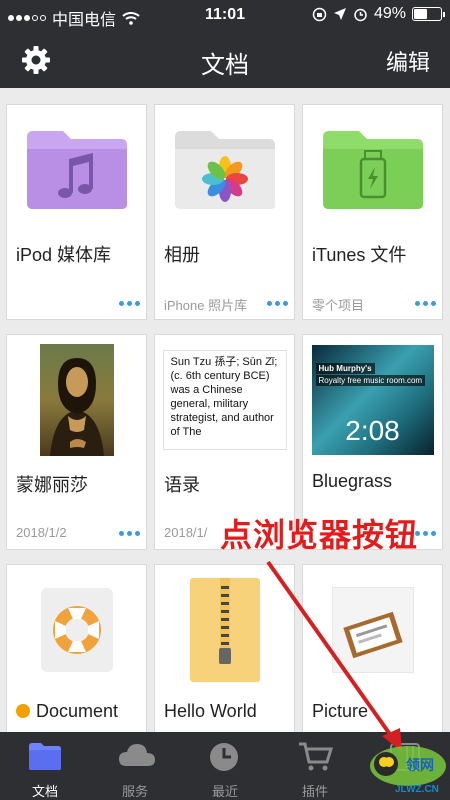 The width and height of the screenshot is (450, 800). What do you see at coordinates (137, 755) in the screenshot?
I see `cloud-icon` at bounding box center [137, 755].